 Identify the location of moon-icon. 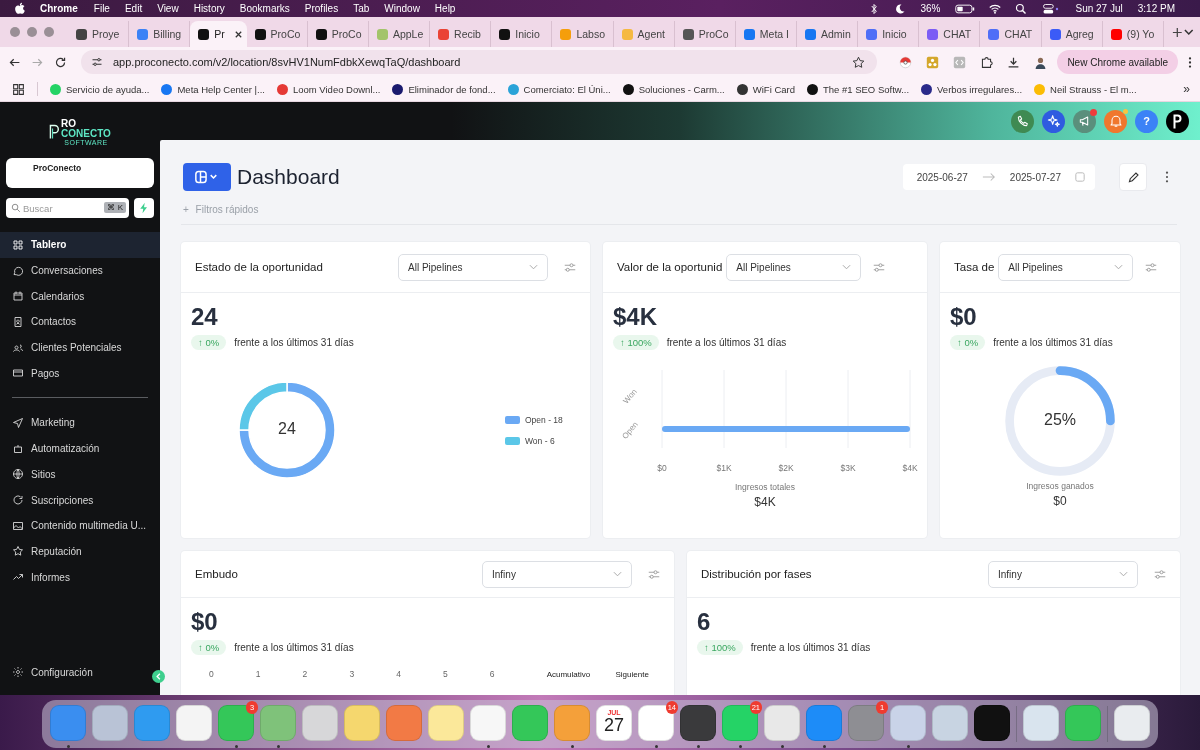
(900, 8).